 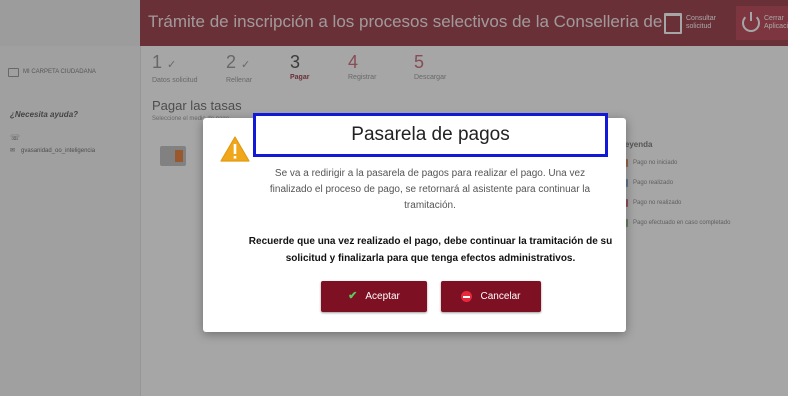 I want to click on warning-triangle-icon, so click(x=235, y=149).